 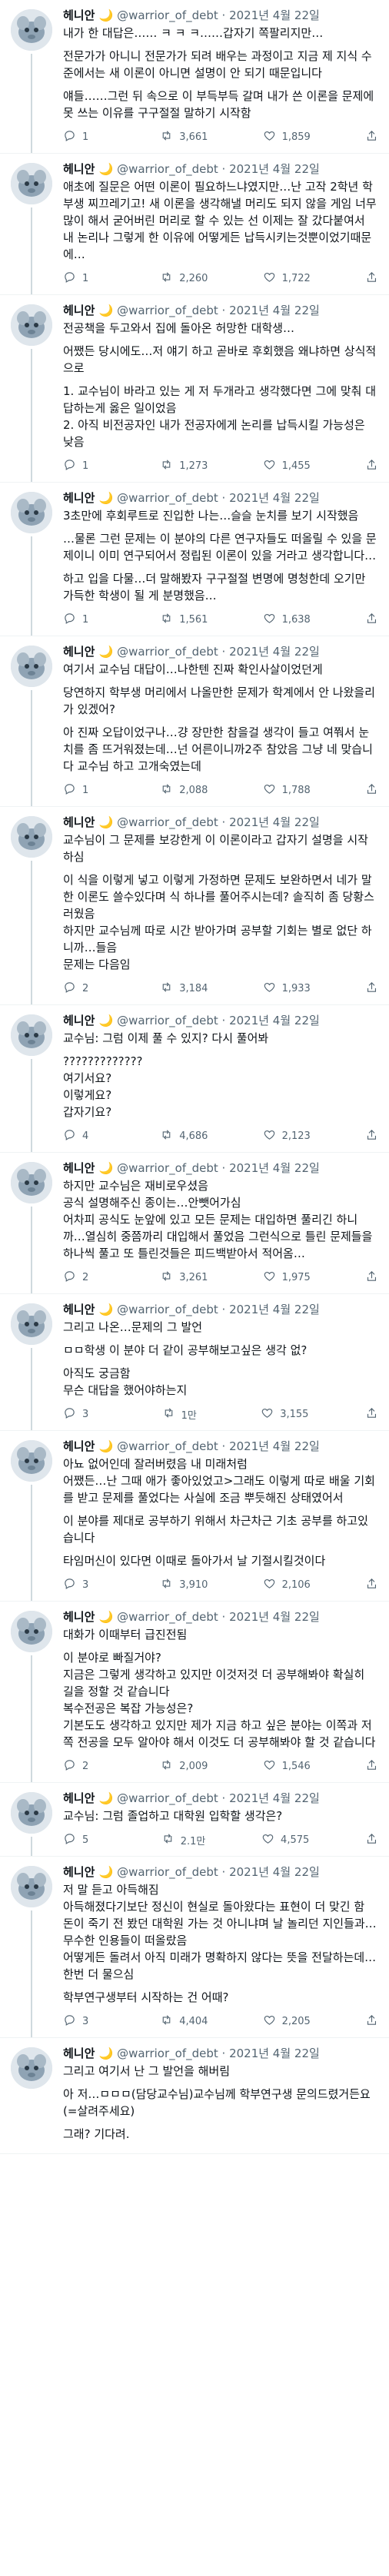 I want to click on retweet-button: 2,260, so click(x=184, y=279).